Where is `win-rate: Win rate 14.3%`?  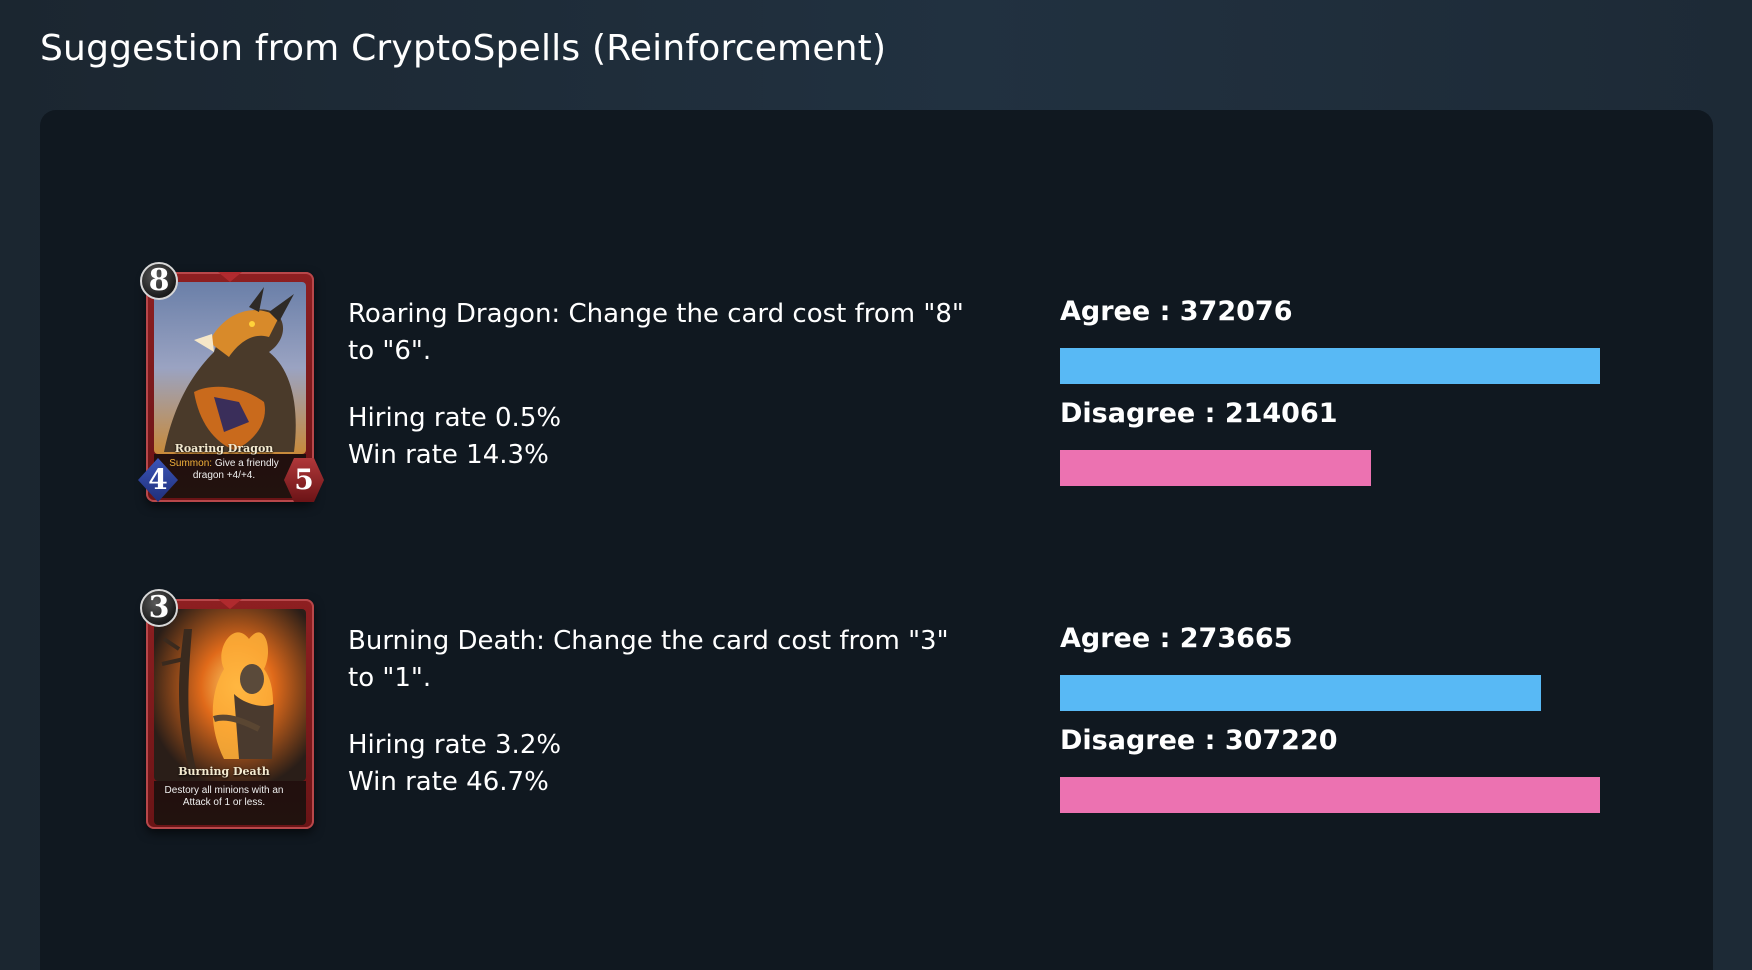 win-rate: Win rate 14.3% is located at coordinates (448, 455).